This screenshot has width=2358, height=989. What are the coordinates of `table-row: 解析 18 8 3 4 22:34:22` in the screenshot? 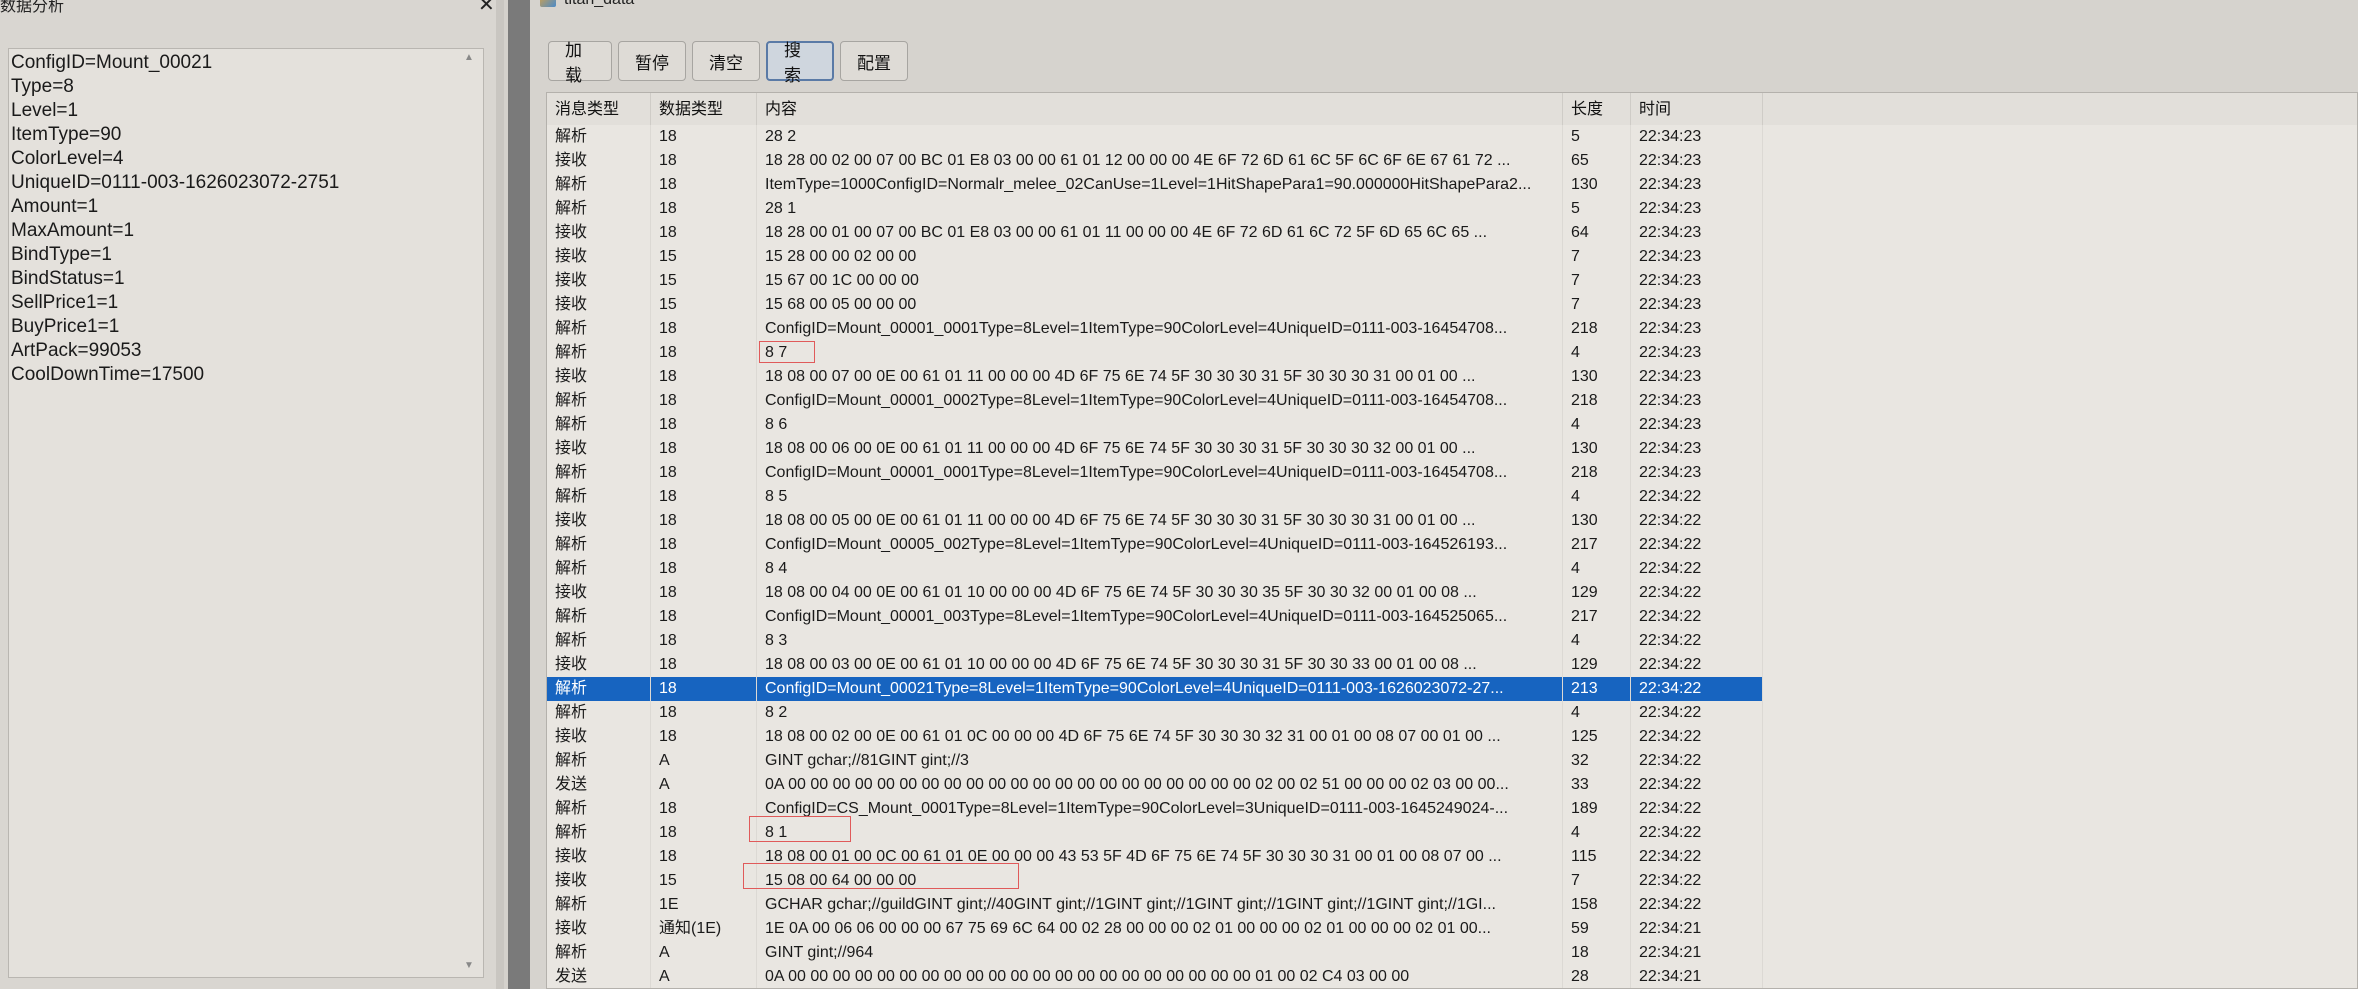 It's located at (1452, 641).